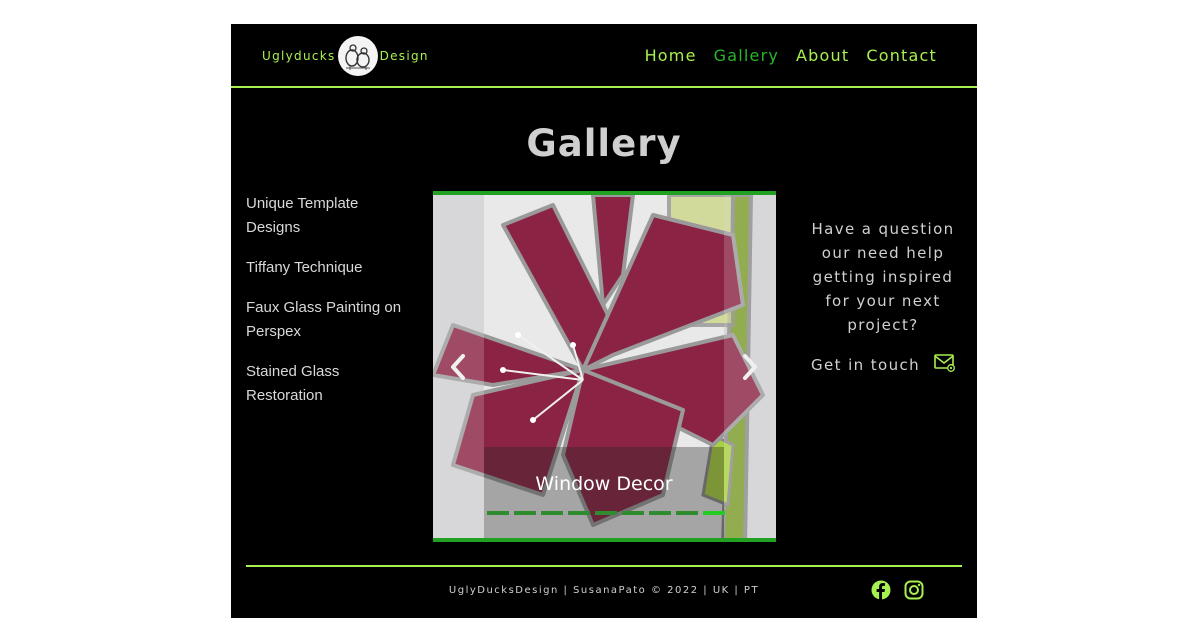  What do you see at coordinates (671, 55) in the screenshot?
I see `nav-home: Home` at bounding box center [671, 55].